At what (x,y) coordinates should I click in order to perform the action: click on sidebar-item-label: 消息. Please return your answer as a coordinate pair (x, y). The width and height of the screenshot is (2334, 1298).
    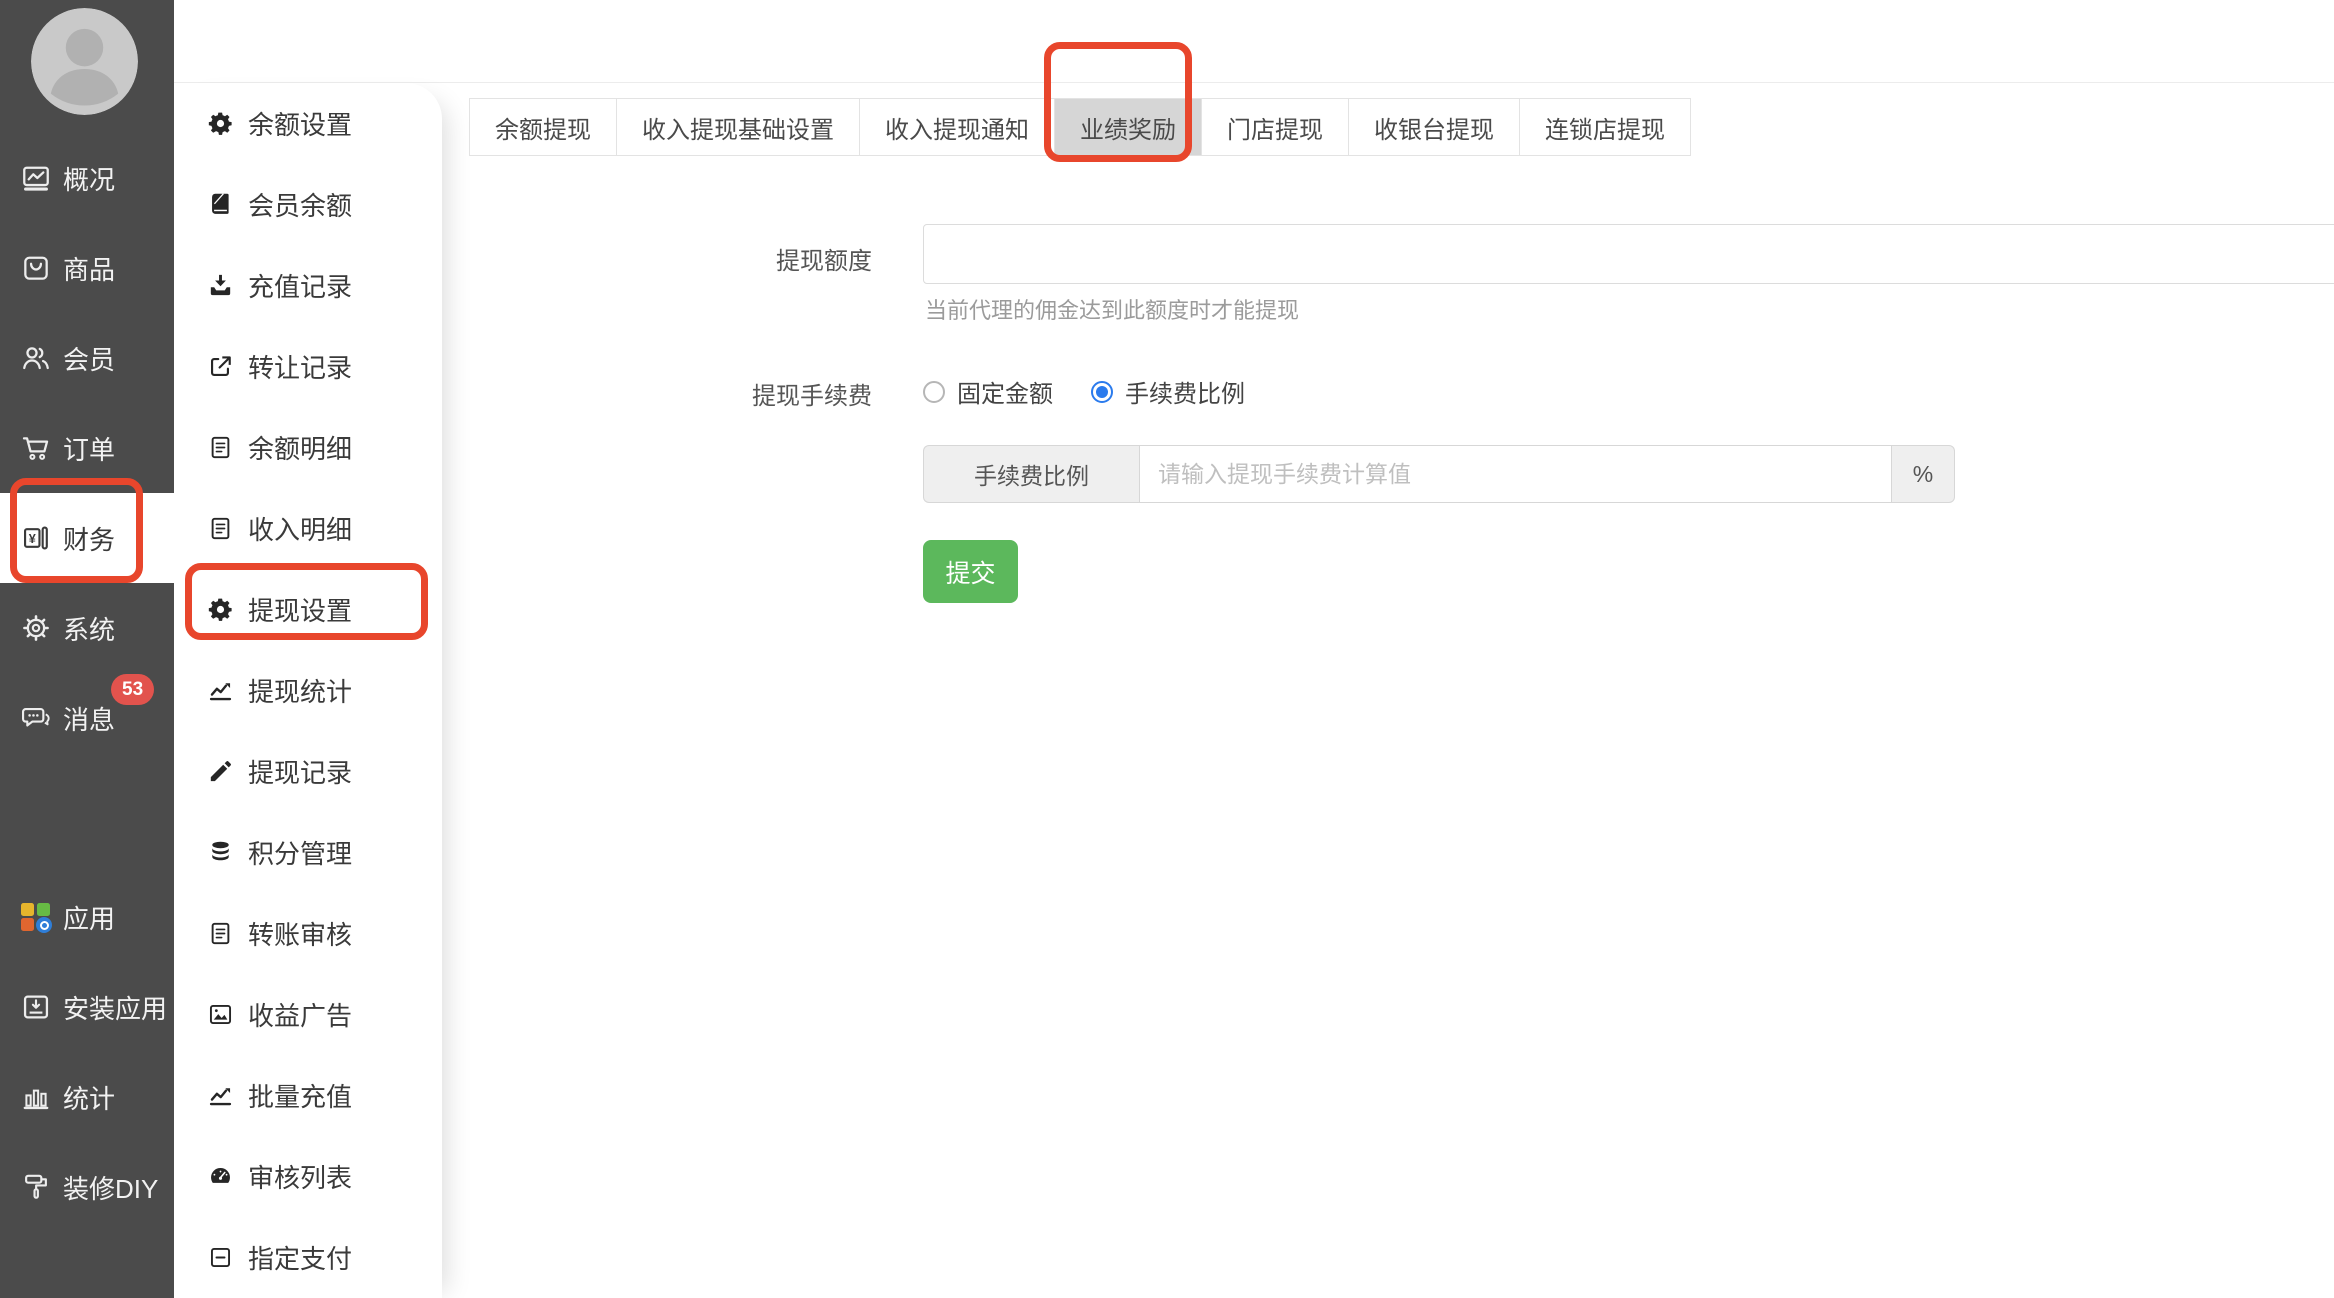
    Looking at the image, I should click on (89, 719).